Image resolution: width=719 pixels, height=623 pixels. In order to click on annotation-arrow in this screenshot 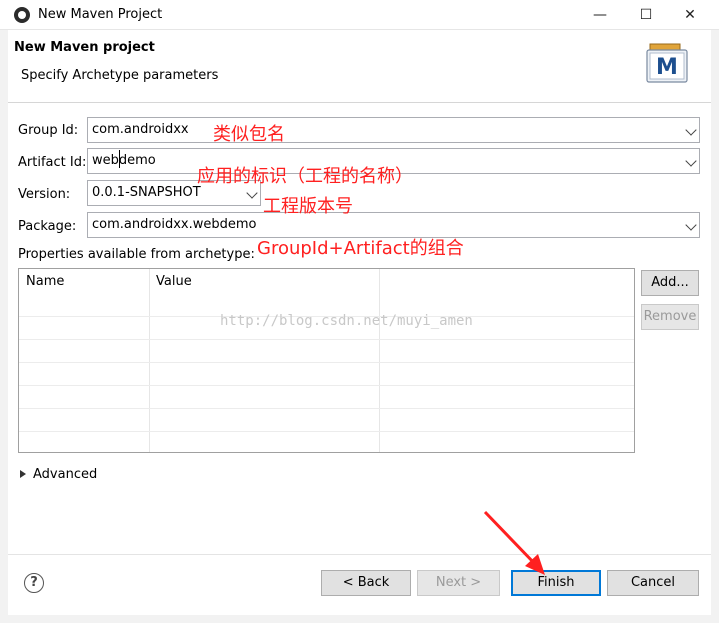, I will do `click(514, 542)`.